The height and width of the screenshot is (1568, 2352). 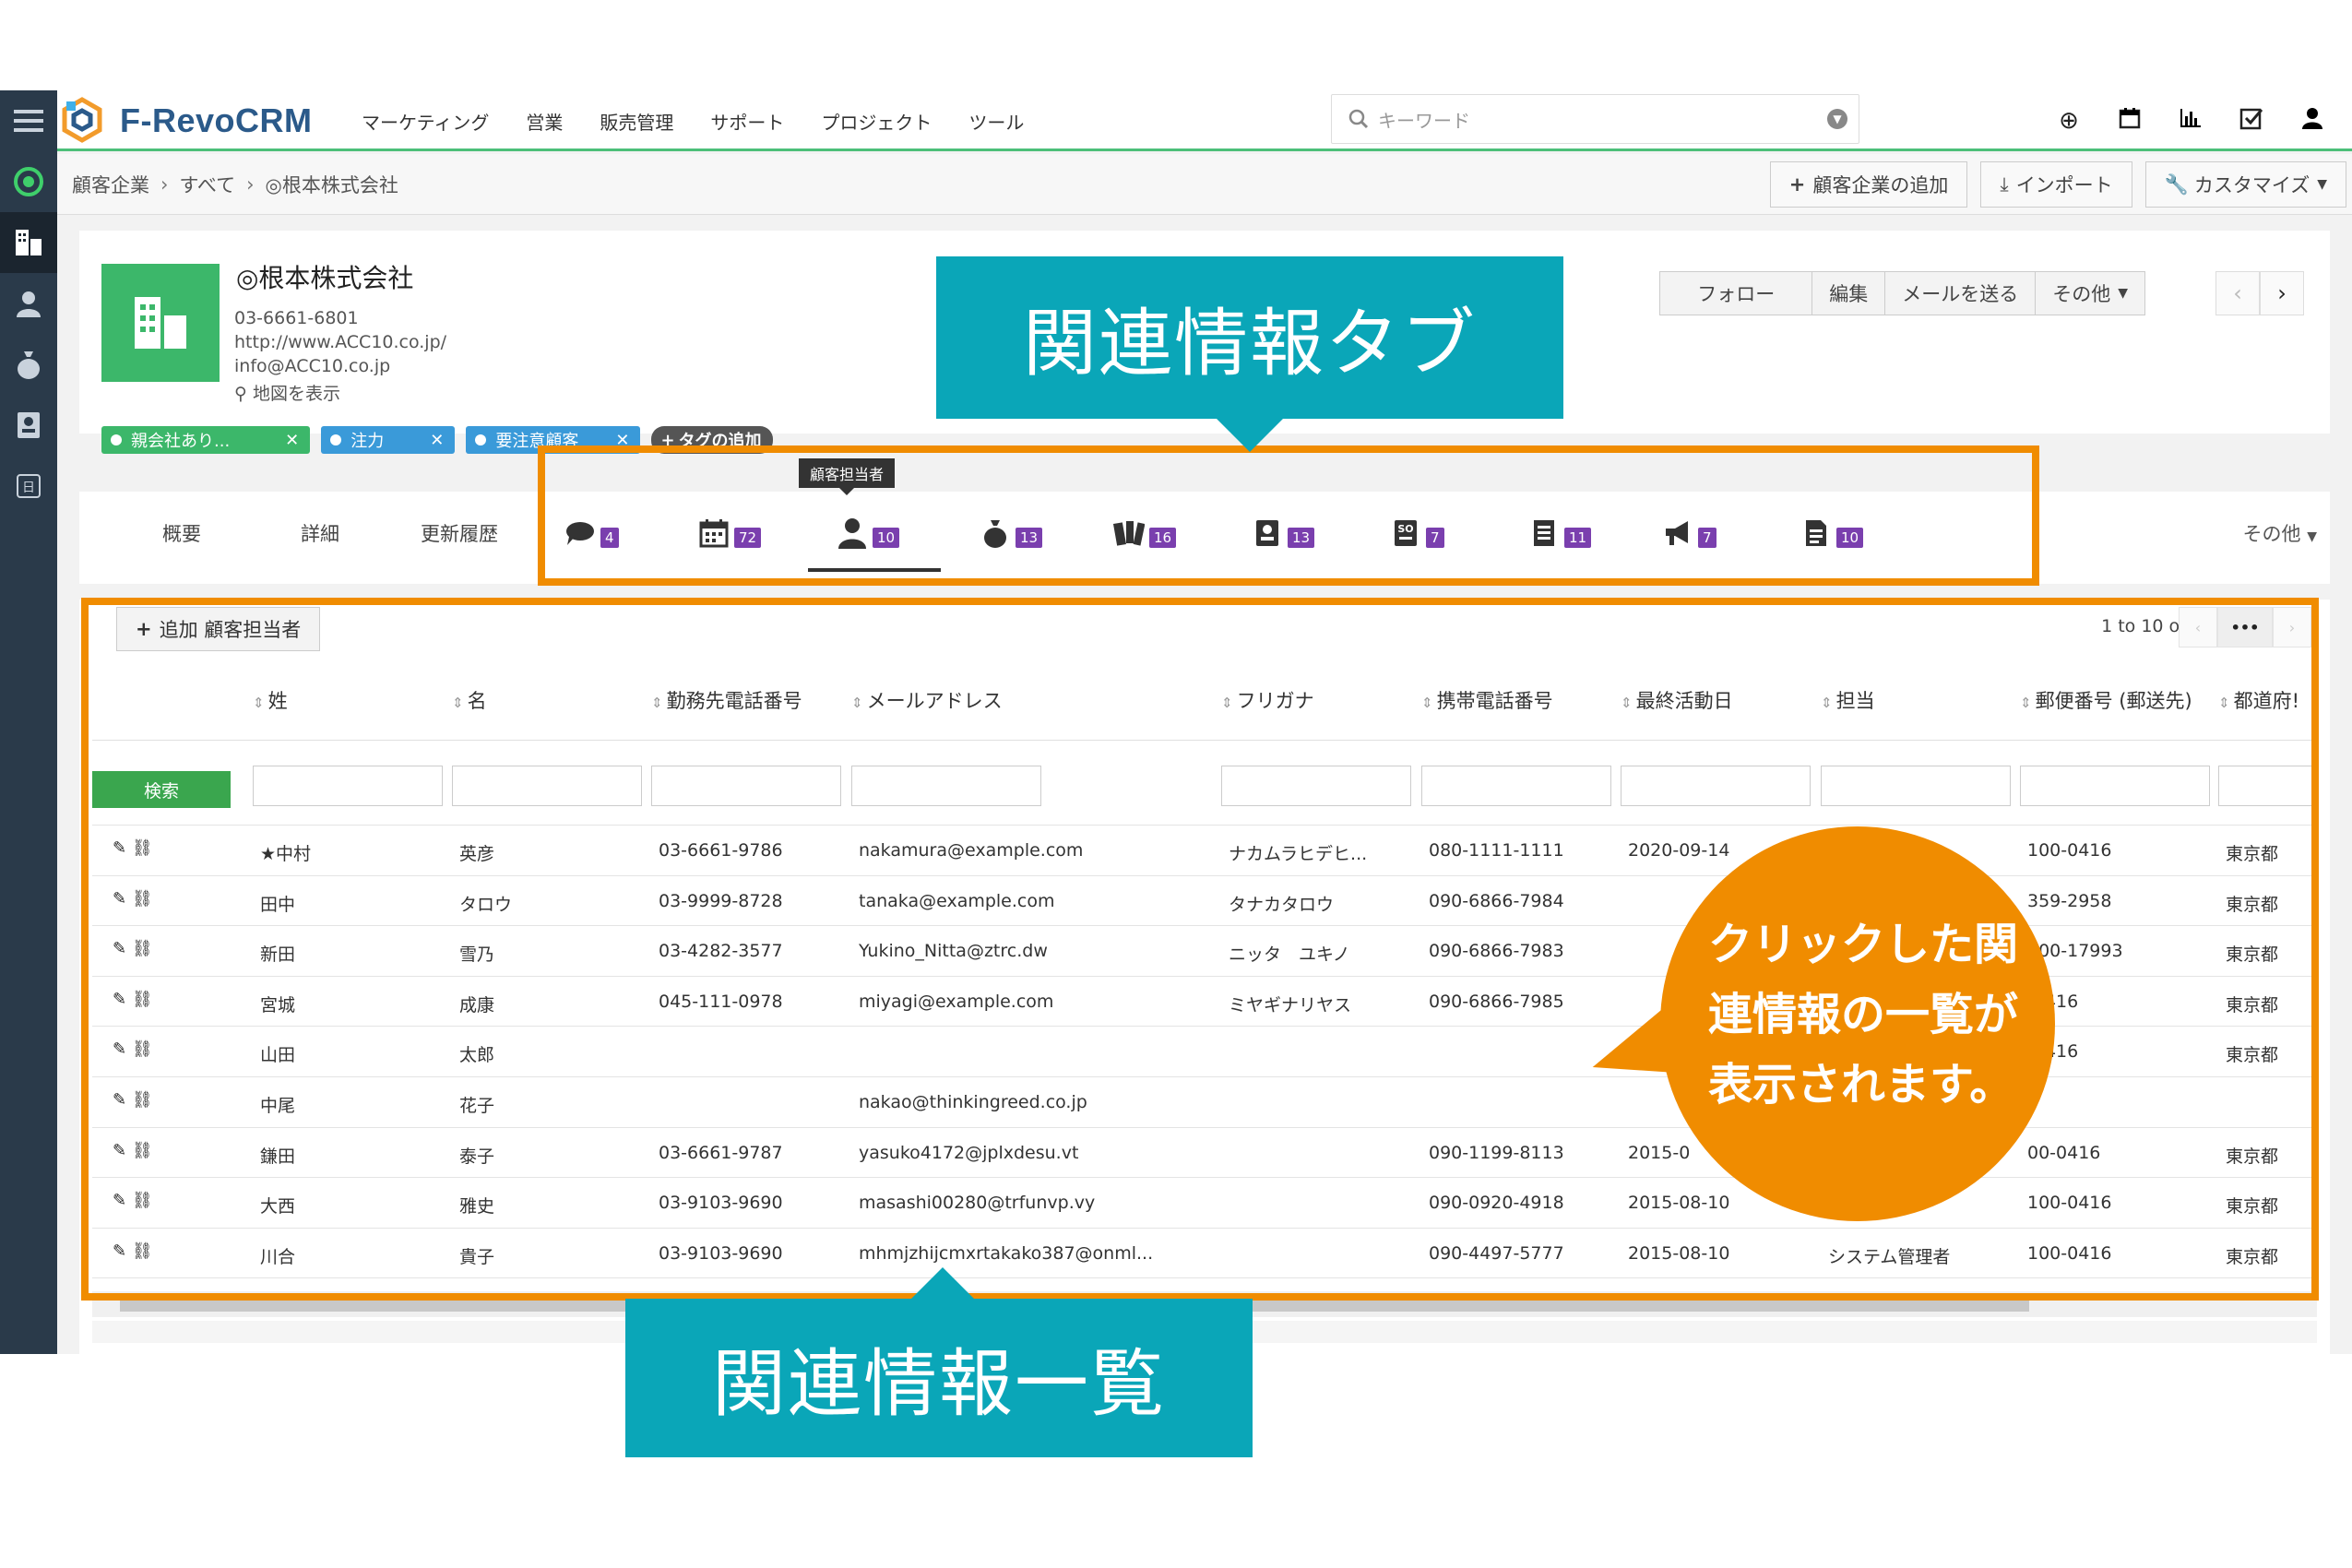 I want to click on hamburger-menu-icon, so click(x=28, y=120).